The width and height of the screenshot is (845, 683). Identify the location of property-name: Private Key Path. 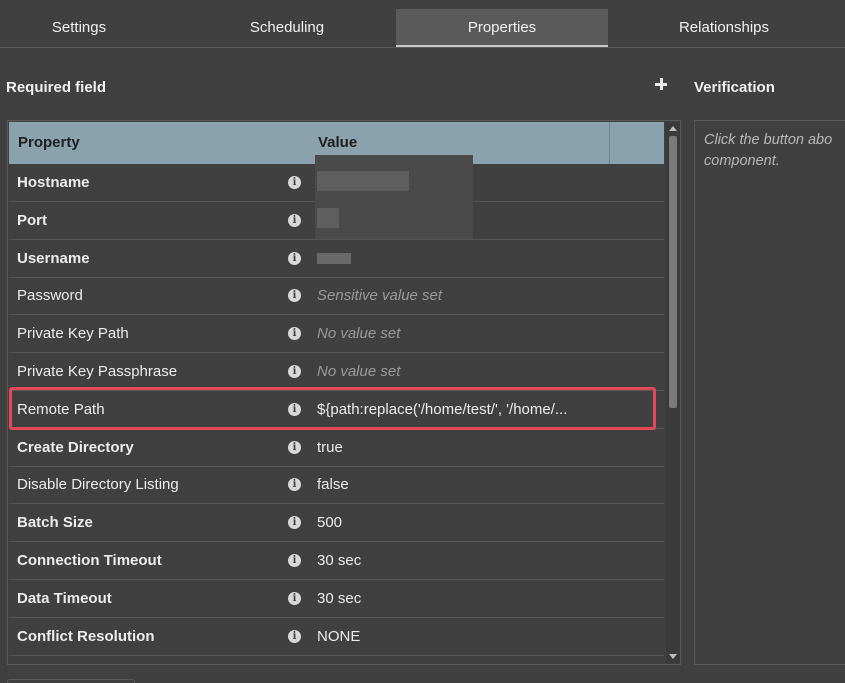
(73, 334).